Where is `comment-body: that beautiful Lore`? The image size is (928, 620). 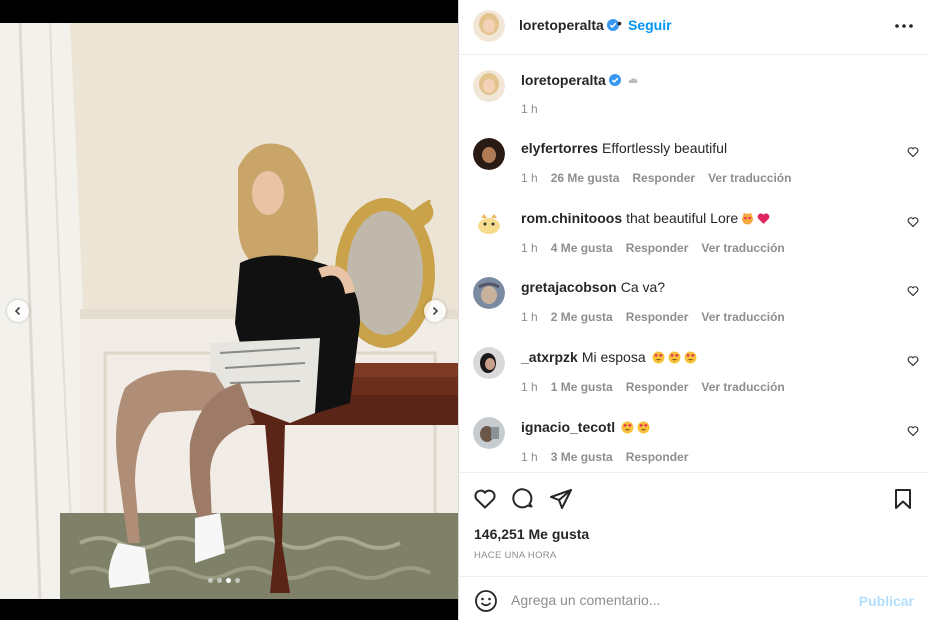 comment-body: that beautiful Lore is located at coordinates (682, 218).